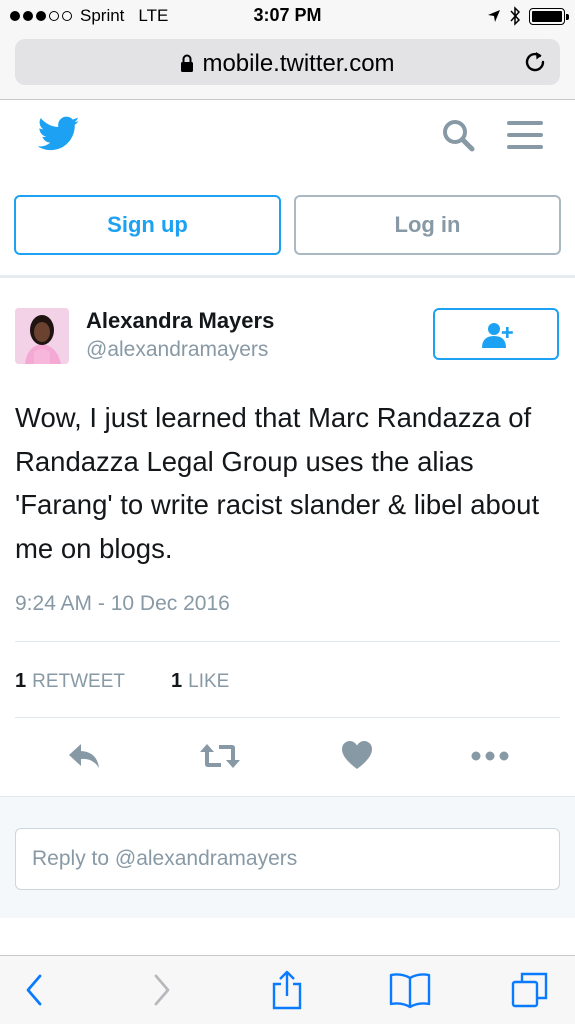 This screenshot has height=1024, width=575. What do you see at coordinates (79, 681) in the screenshot?
I see `retweet-label: RETWEET` at bounding box center [79, 681].